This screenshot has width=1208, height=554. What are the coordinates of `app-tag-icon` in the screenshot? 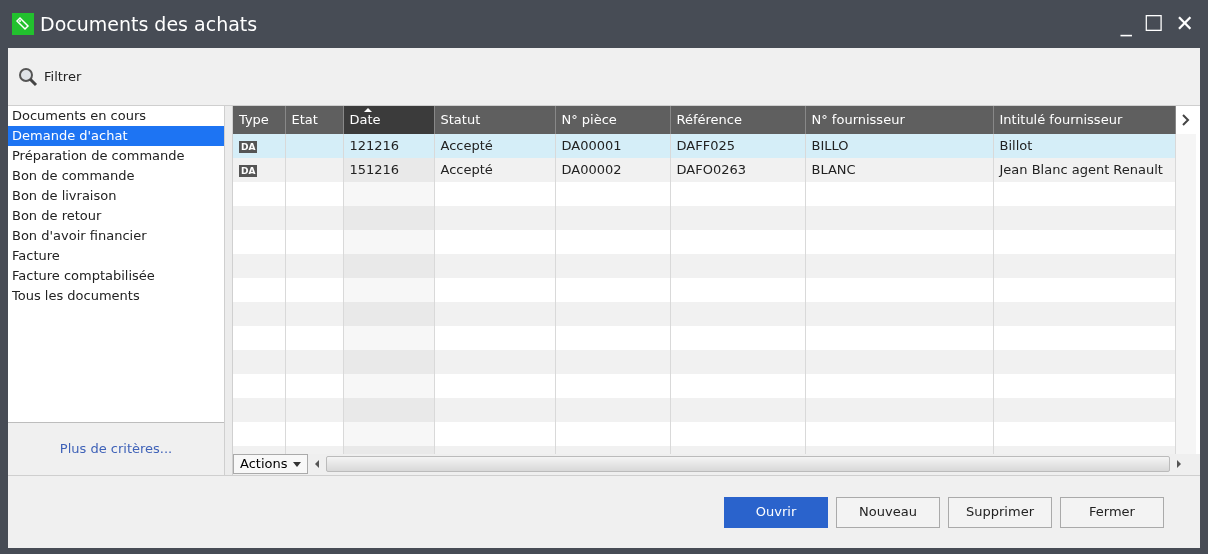 It's located at (23, 24).